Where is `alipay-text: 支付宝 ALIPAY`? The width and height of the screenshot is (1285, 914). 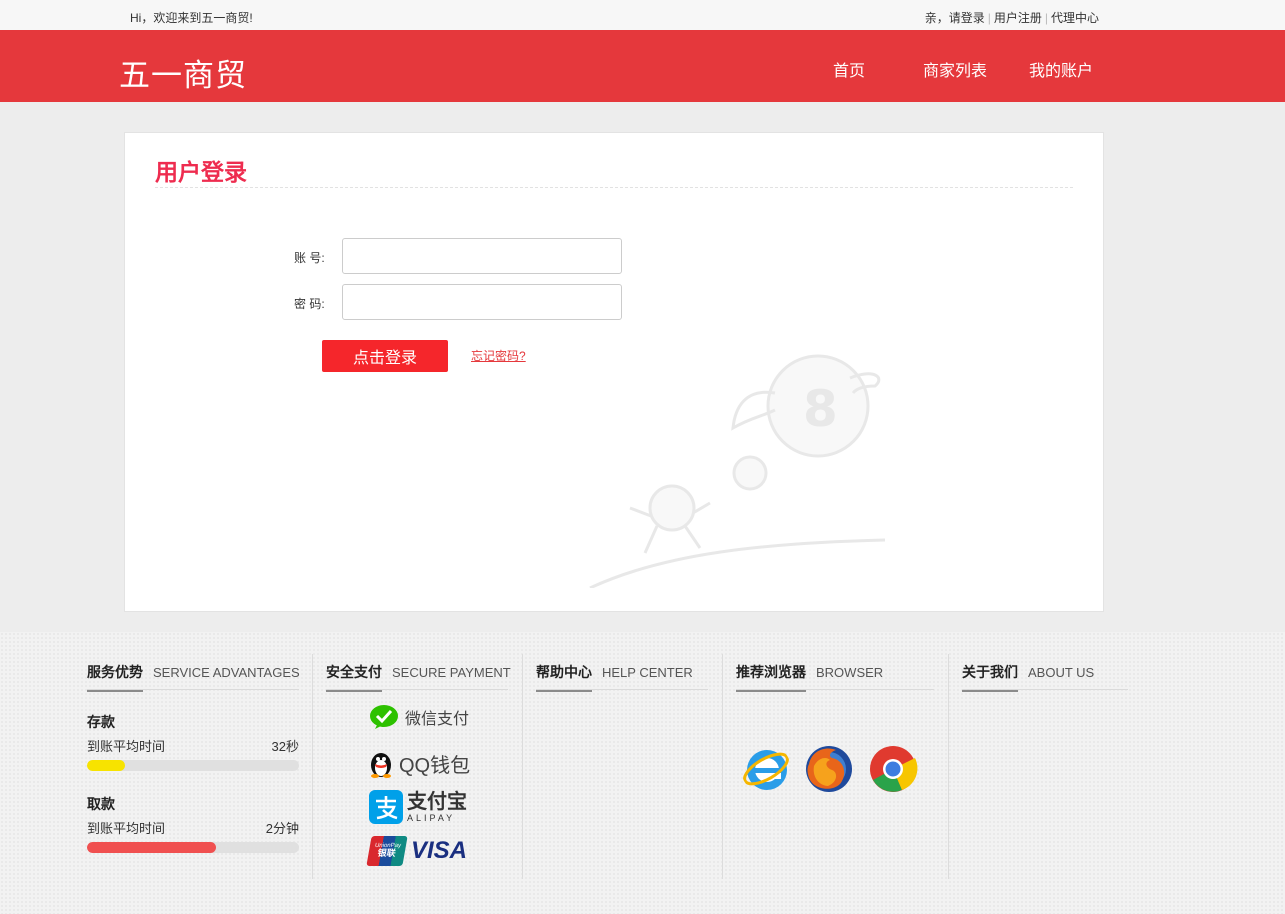
alipay-text: 支付宝 ALIPAY is located at coordinates (437, 807).